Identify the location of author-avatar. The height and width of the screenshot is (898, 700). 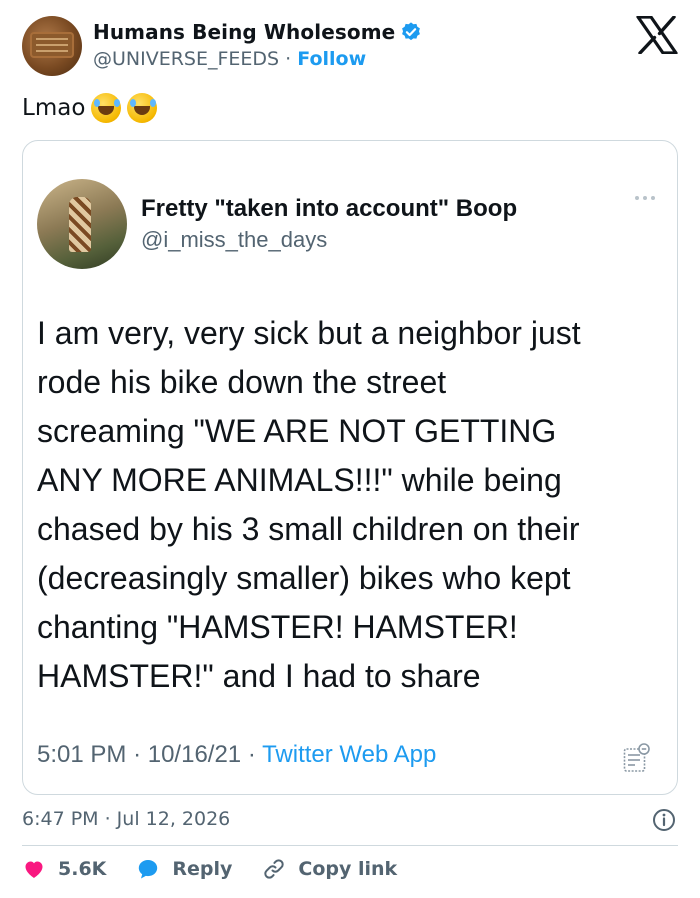
(52, 46).